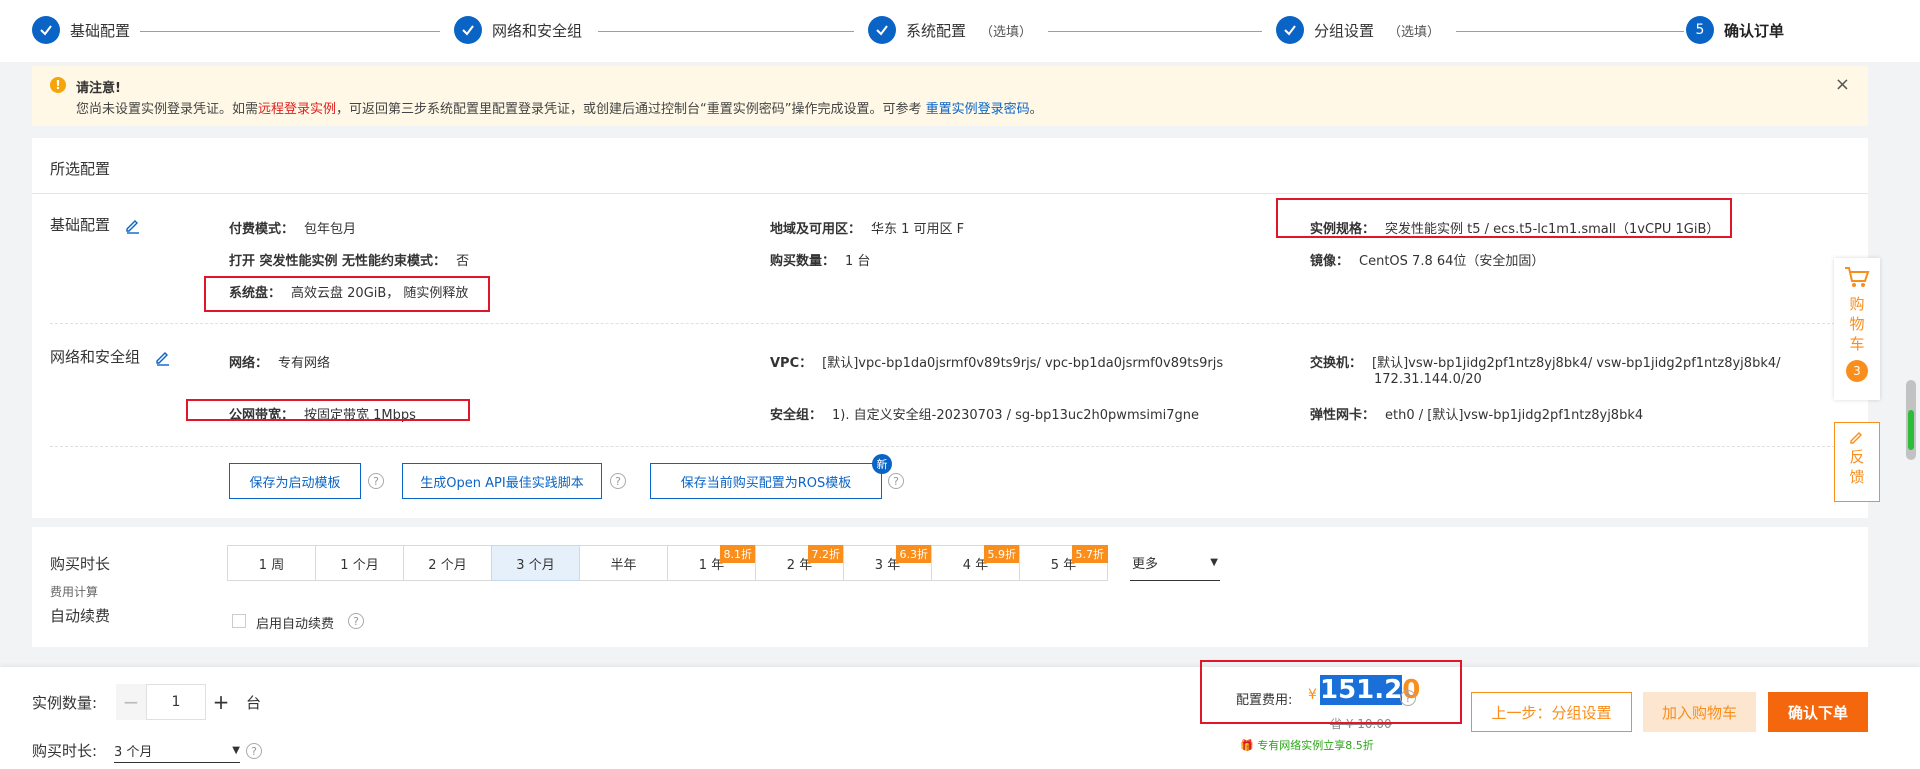 Image resolution: width=1920 pixels, height=769 pixels. I want to click on generate-api-script-button: 生成Open API最佳实践脚本, so click(502, 481).